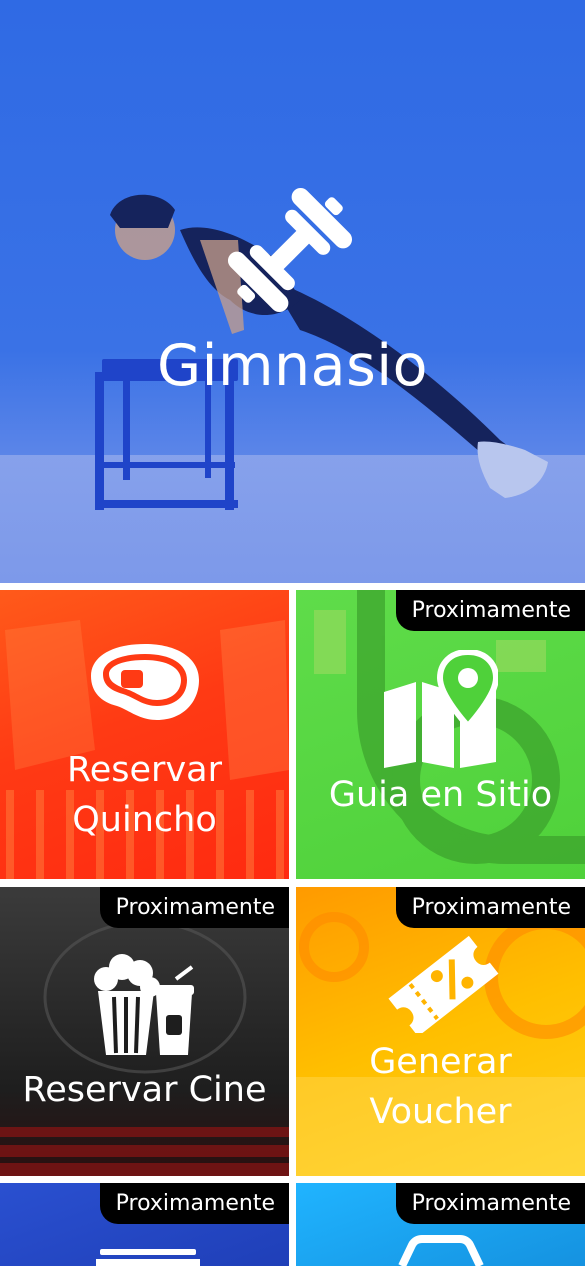 This screenshot has width=585, height=1266. Describe the element at coordinates (443, 984) in the screenshot. I see `voucher-percent-icon` at that location.